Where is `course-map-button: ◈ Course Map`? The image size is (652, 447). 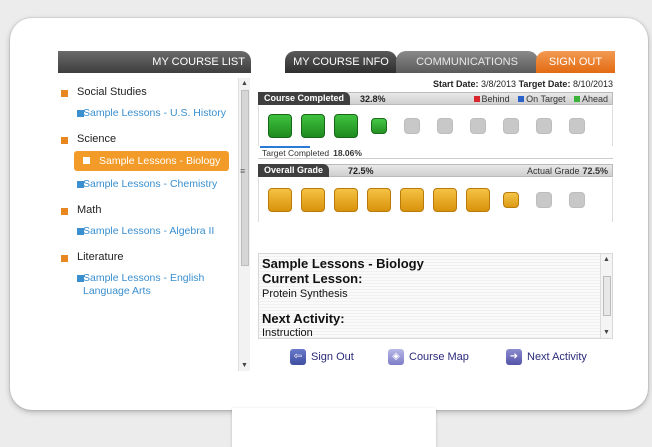 course-map-button: ◈ Course Map is located at coordinates (428, 357).